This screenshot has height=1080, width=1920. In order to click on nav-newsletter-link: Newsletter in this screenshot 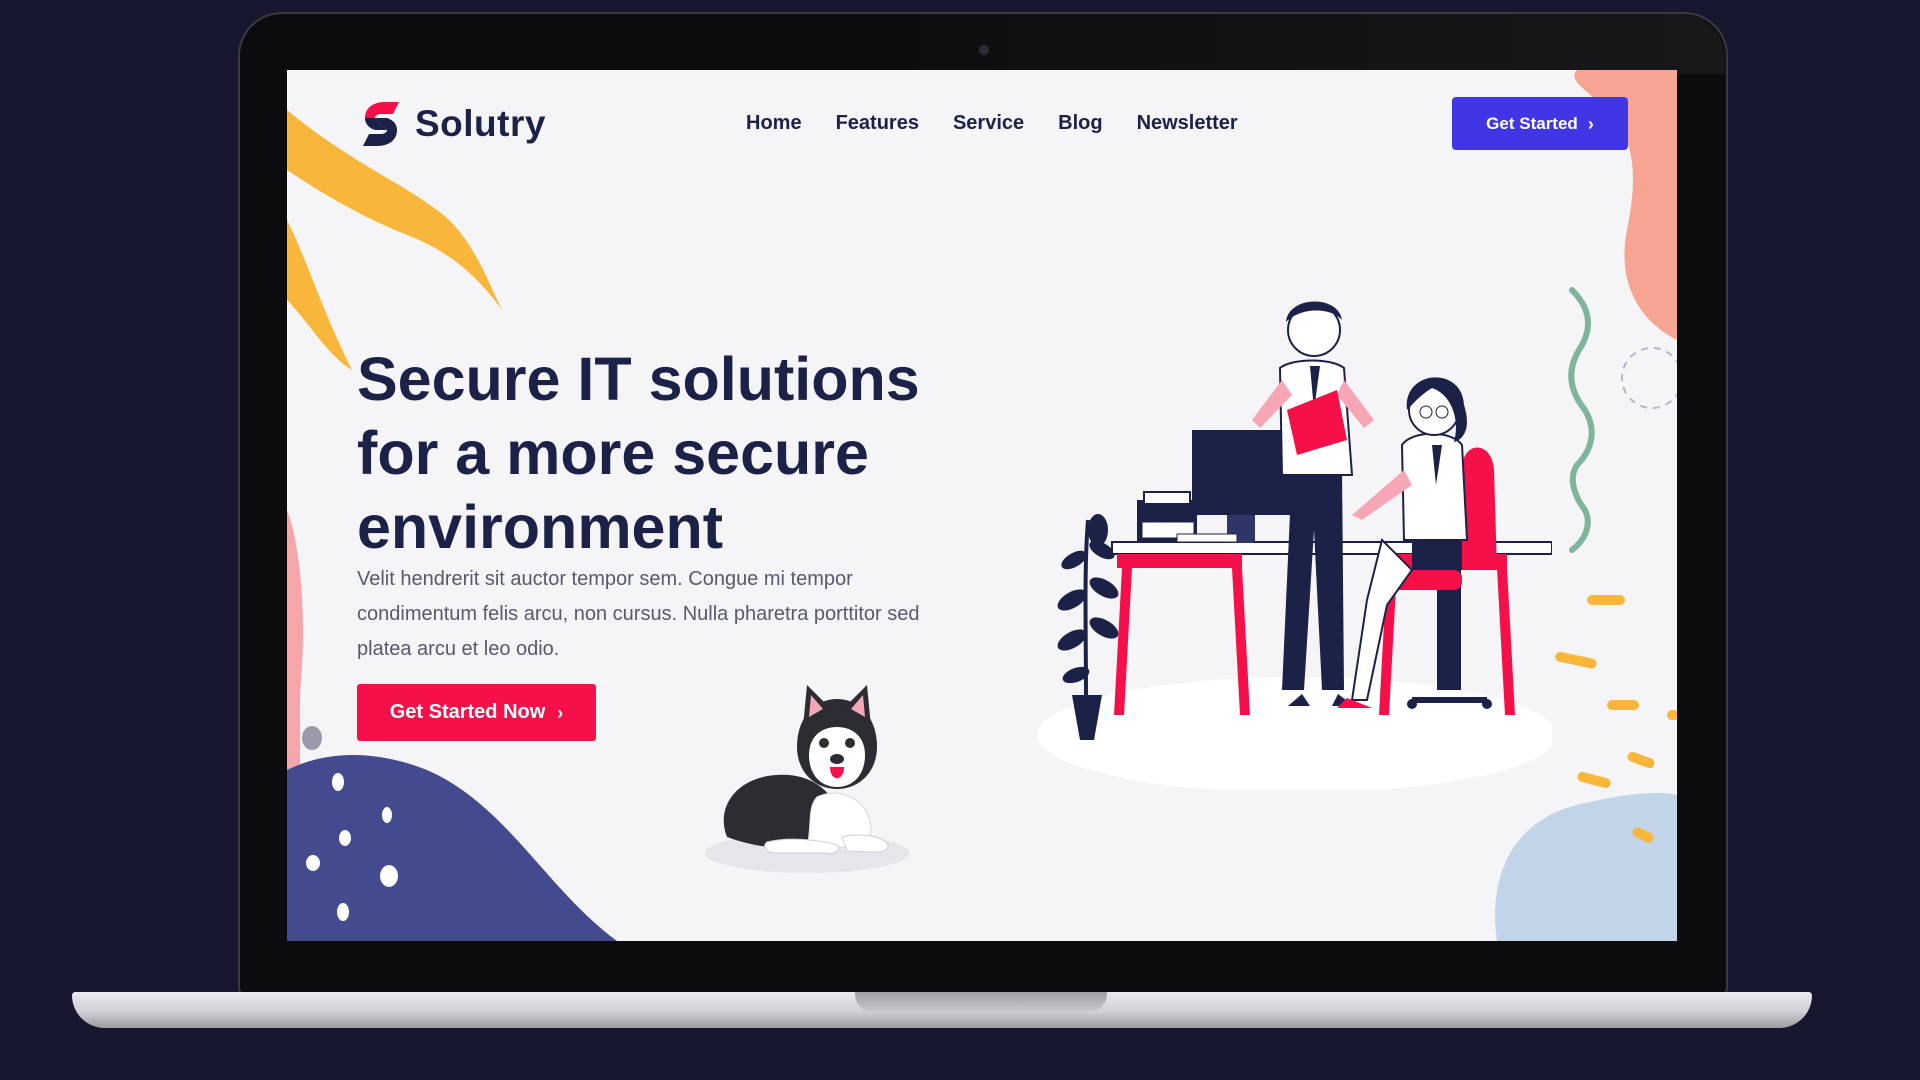, I will do `click(1187, 123)`.